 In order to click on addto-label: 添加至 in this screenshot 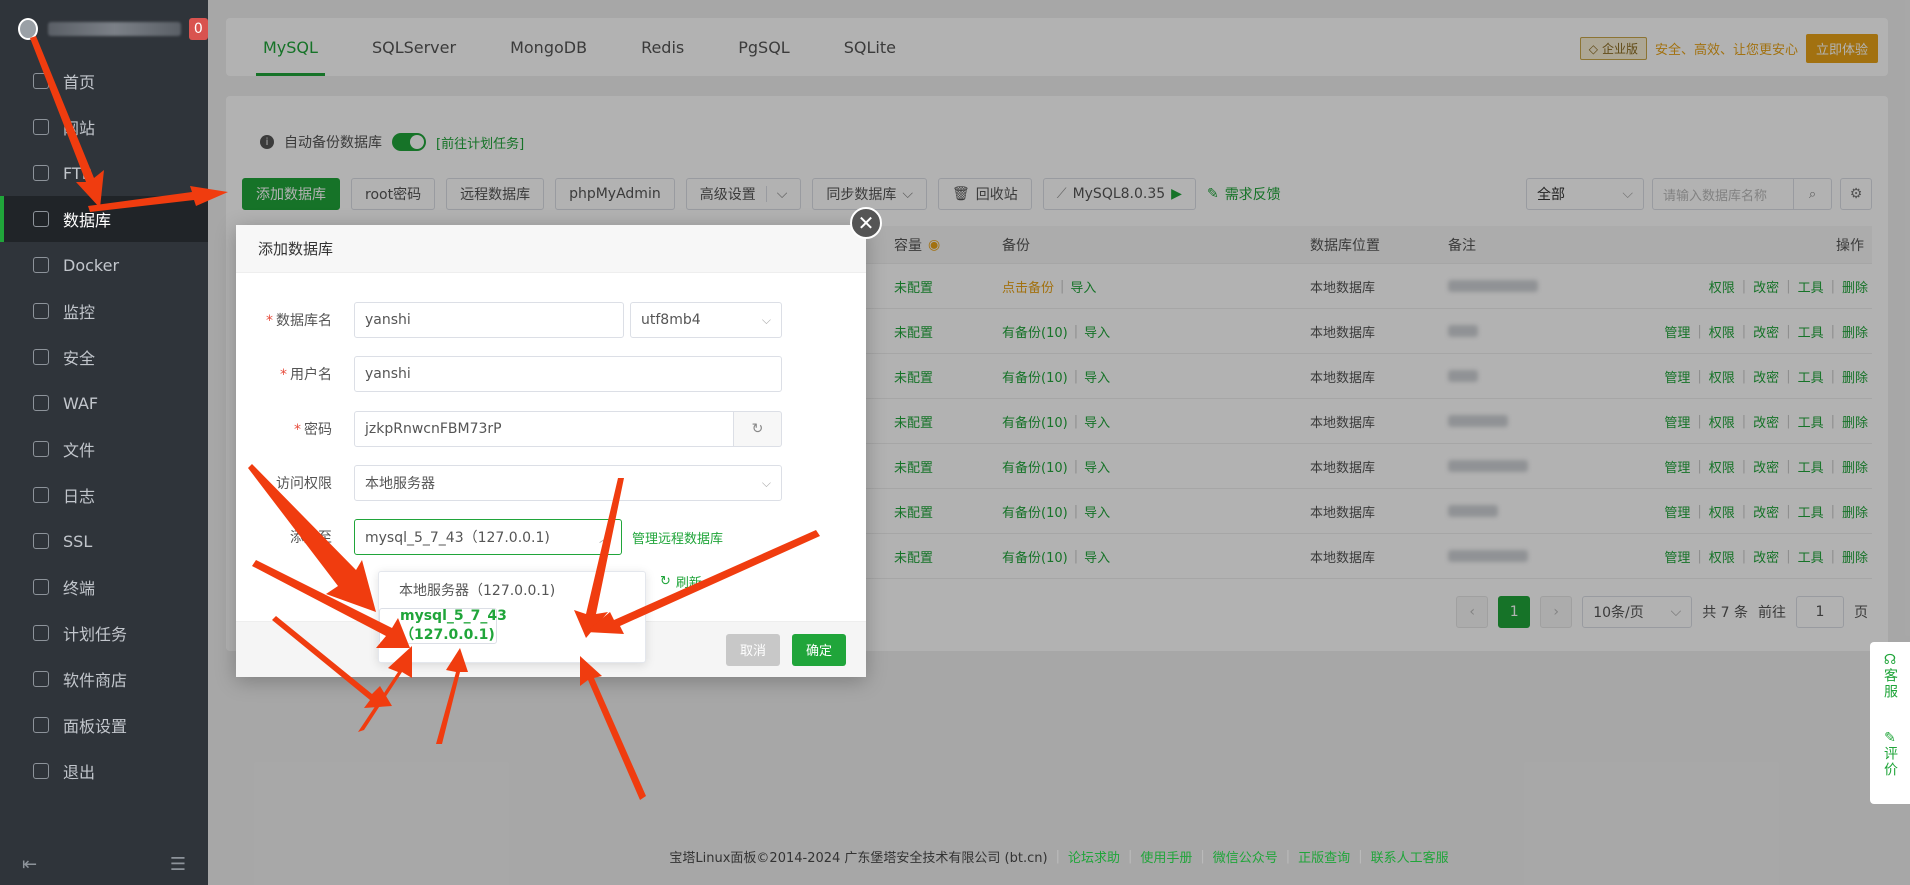, I will do `click(311, 538)`.